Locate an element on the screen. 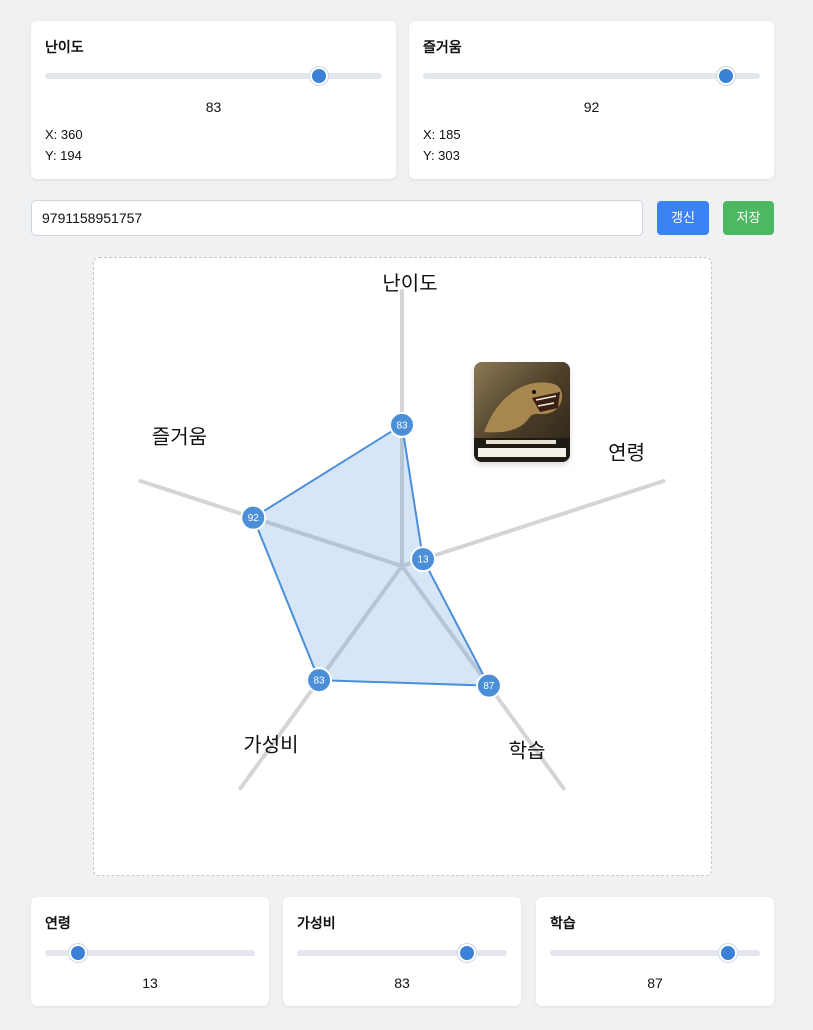  slider-card-learning: 학습 87 is located at coordinates (655, 951).